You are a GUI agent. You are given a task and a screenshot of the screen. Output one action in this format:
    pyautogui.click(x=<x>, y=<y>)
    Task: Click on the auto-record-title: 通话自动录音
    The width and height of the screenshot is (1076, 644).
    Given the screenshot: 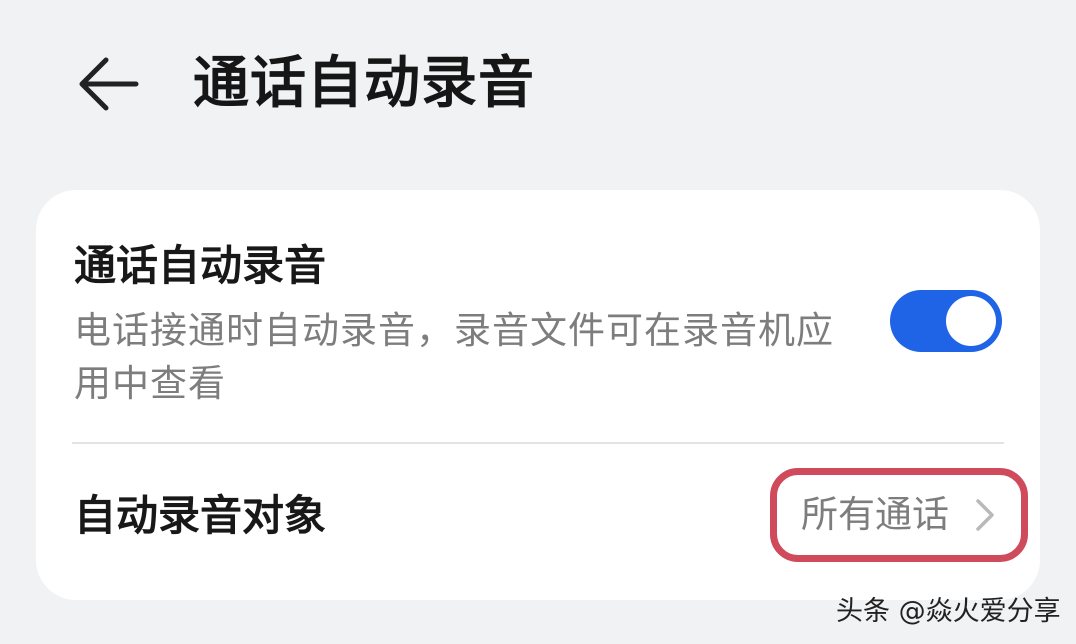 What is the action you would take?
    pyautogui.click(x=200, y=265)
    